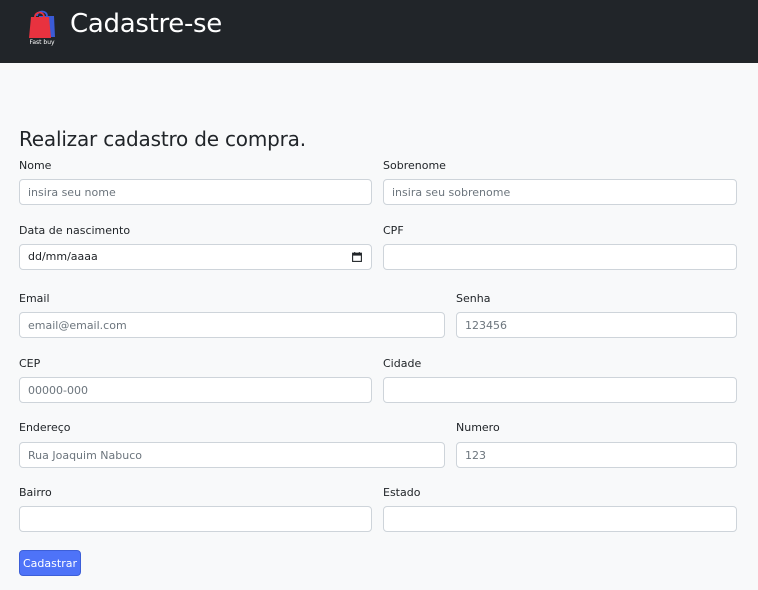 This screenshot has width=758, height=590. Describe the element at coordinates (195, 192) in the screenshot. I see `nome-input` at that location.